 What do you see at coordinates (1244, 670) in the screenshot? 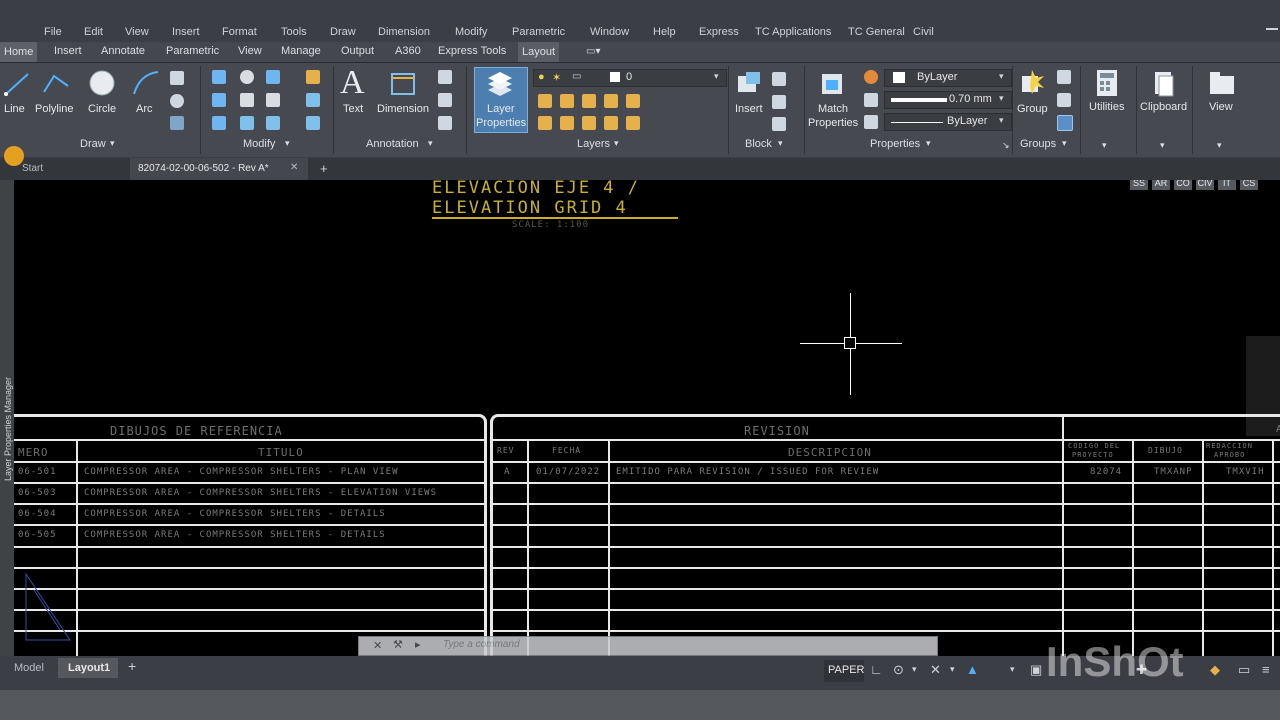
I see `fullscreen-icon: ▭` at bounding box center [1244, 670].